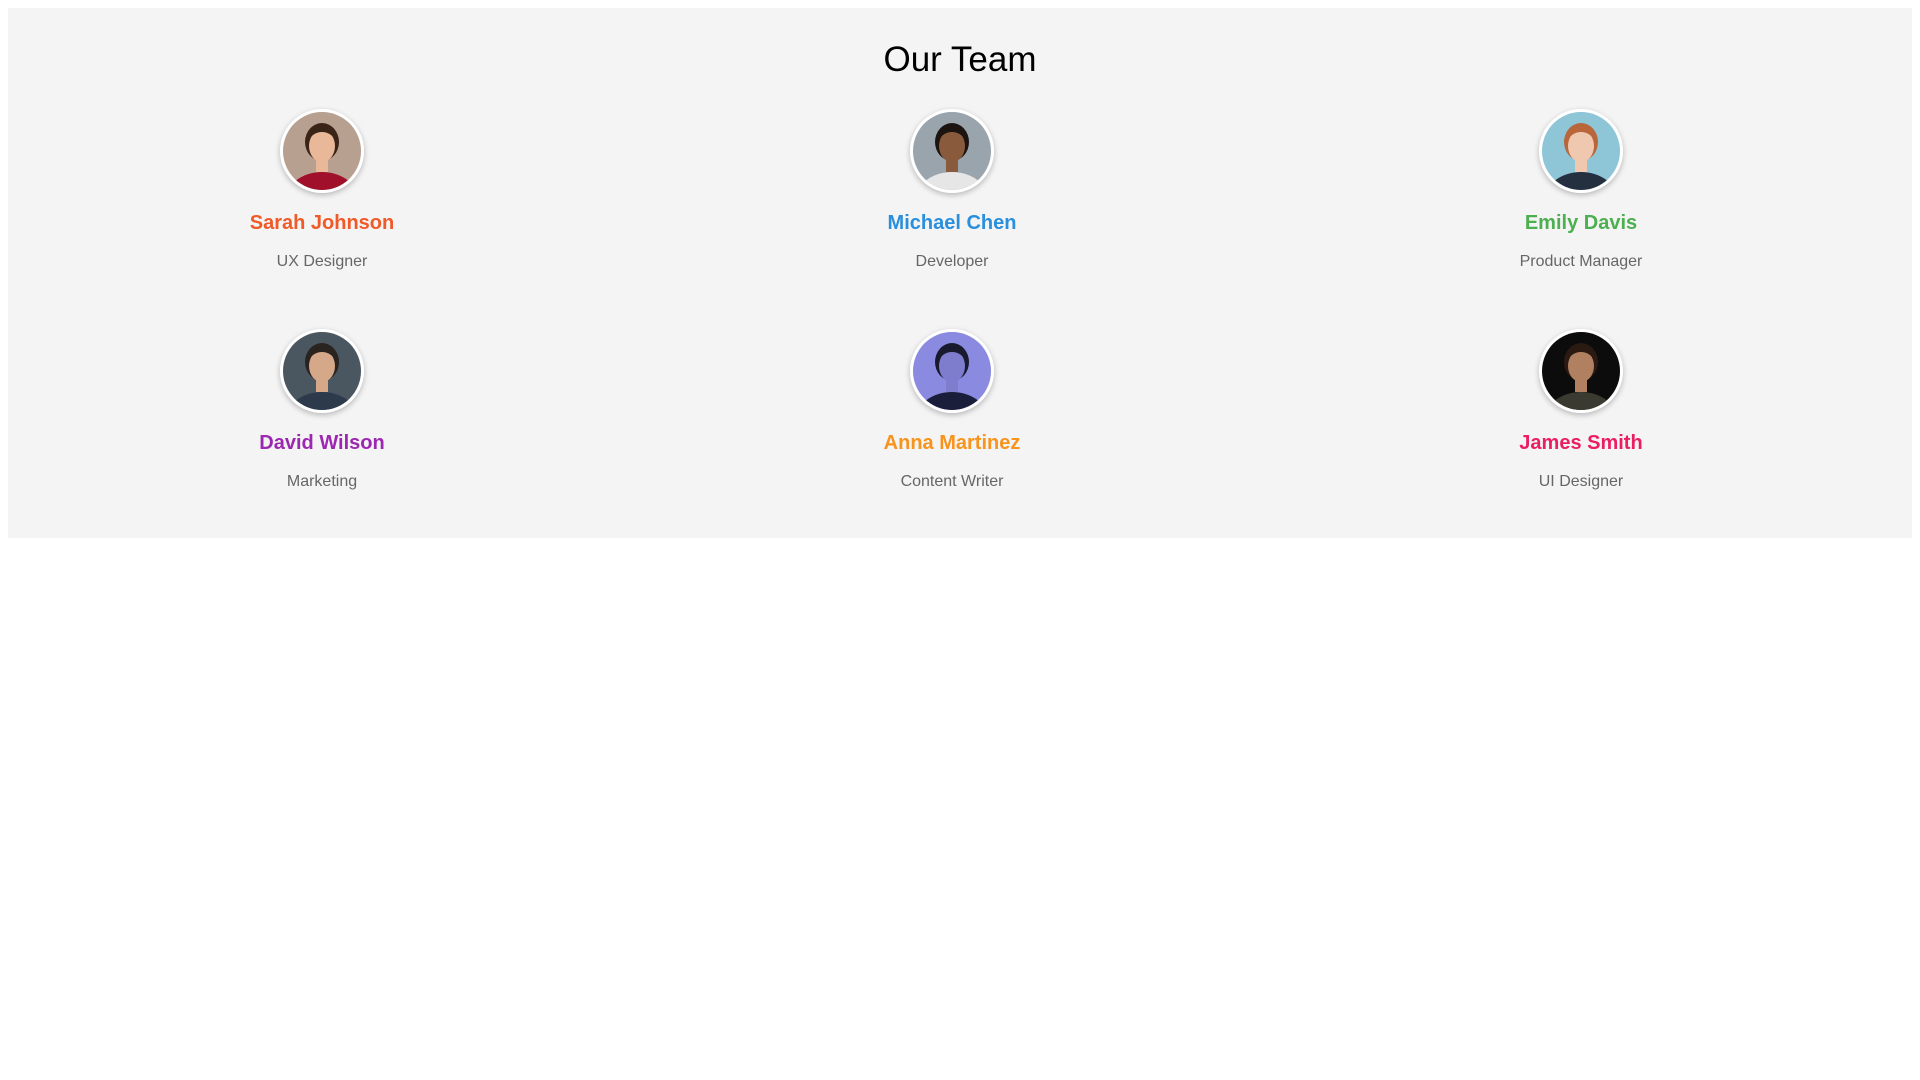 The image size is (1920, 1080). Describe the element at coordinates (1581, 424) in the screenshot. I see `member-card-james-smith: James Smith UI Designer` at that location.